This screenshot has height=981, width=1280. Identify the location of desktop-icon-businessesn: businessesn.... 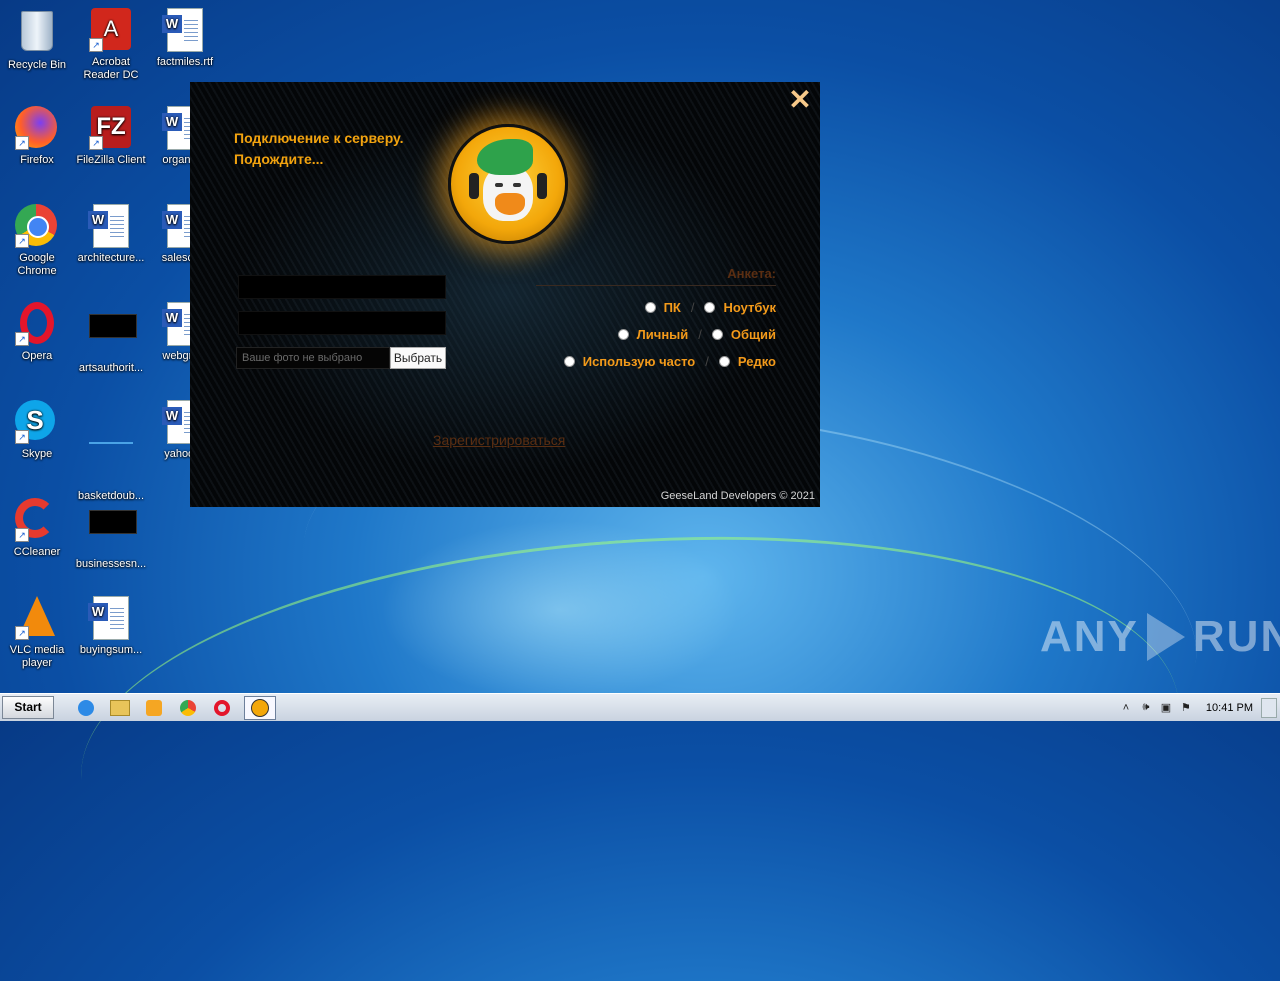
(111, 534).